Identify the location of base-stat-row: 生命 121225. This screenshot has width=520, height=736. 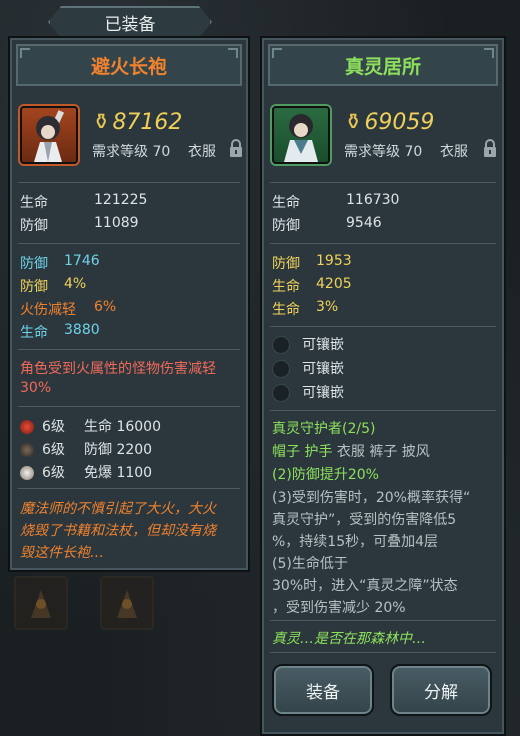
(84, 201).